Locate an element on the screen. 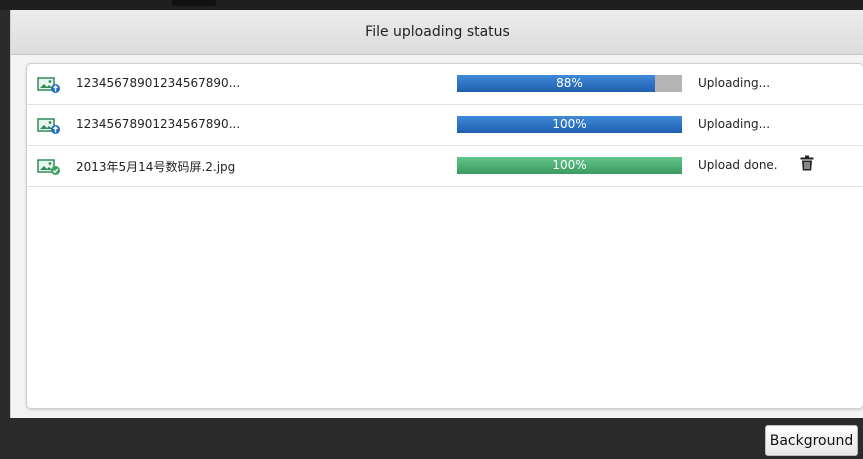 The width and height of the screenshot is (863, 459). file-name: 2013年5月14号数码屏.2.jpg is located at coordinates (156, 167).